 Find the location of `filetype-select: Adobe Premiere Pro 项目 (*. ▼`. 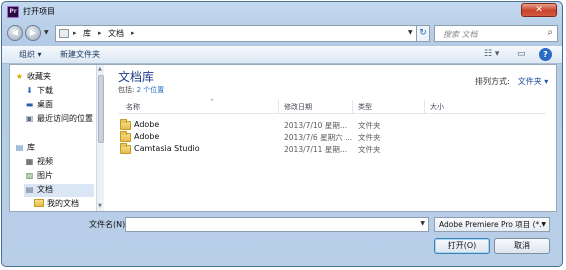

filetype-select: Adobe Premiere Pro 项目 (*. ▼ is located at coordinates (492, 224).